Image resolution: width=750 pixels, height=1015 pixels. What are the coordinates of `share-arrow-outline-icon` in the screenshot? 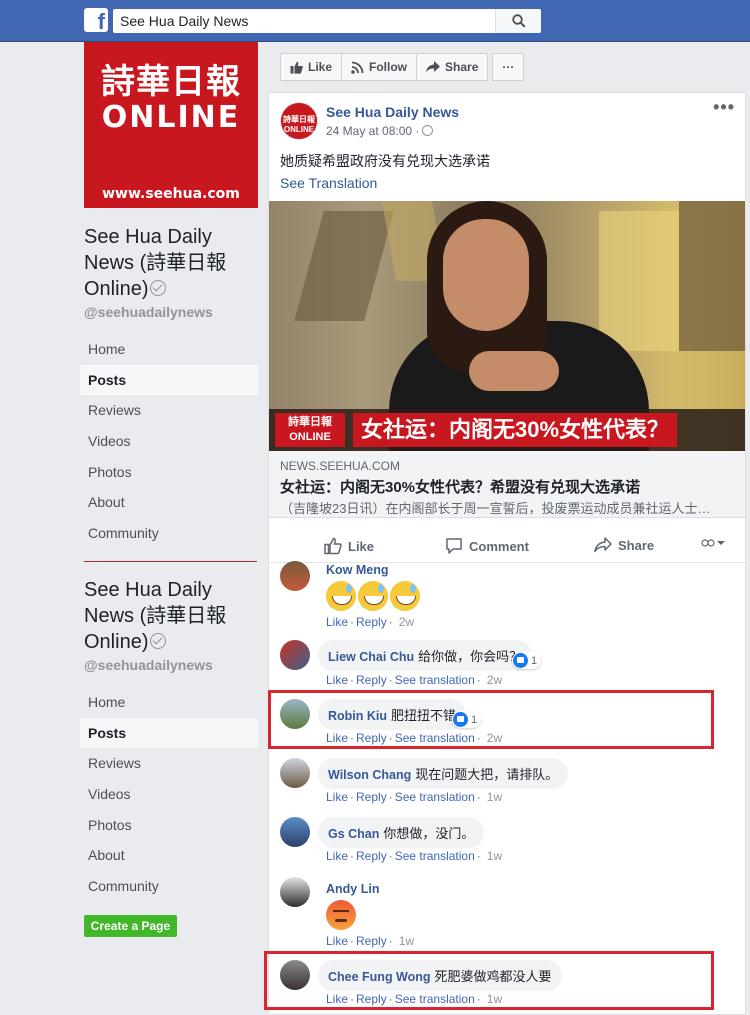 It's located at (603, 545).